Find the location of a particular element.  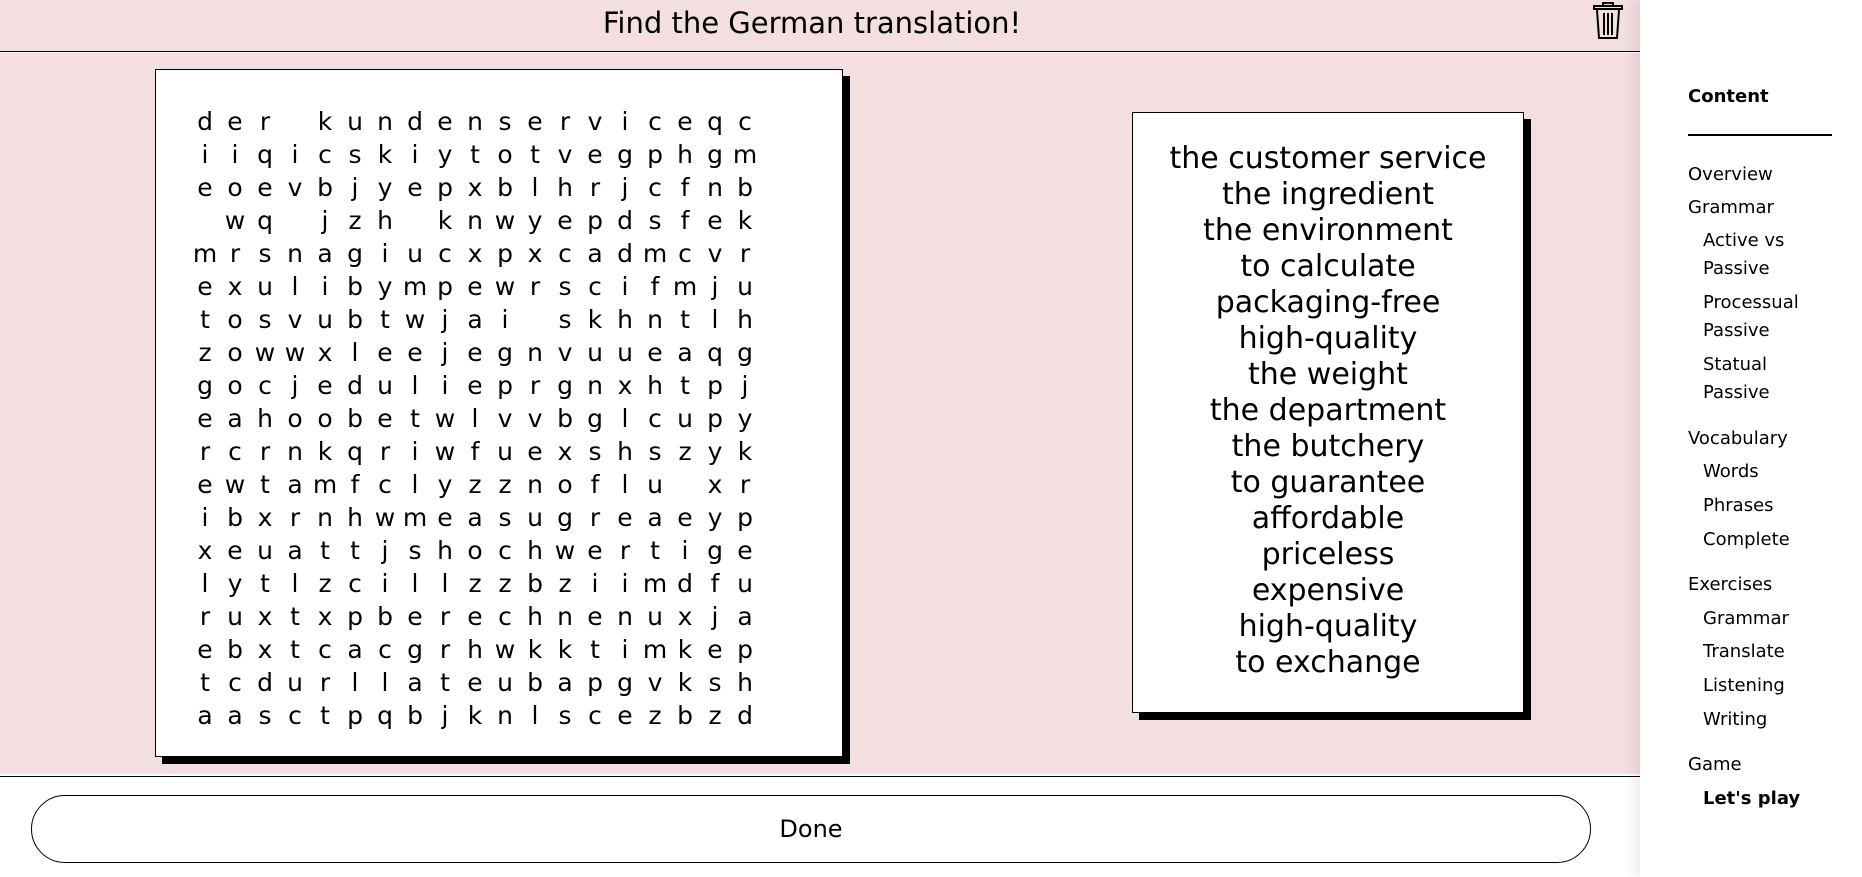

grid-cell: j is located at coordinates (745, 385).